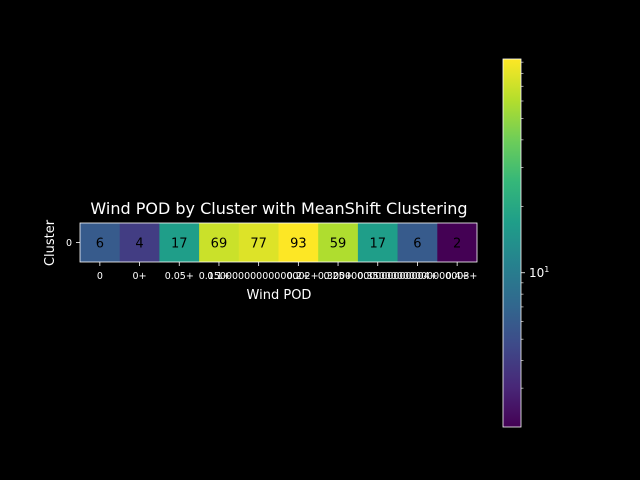 The height and width of the screenshot is (480, 640). I want to click on x-tick-label: 0.4+, so click(457, 276).